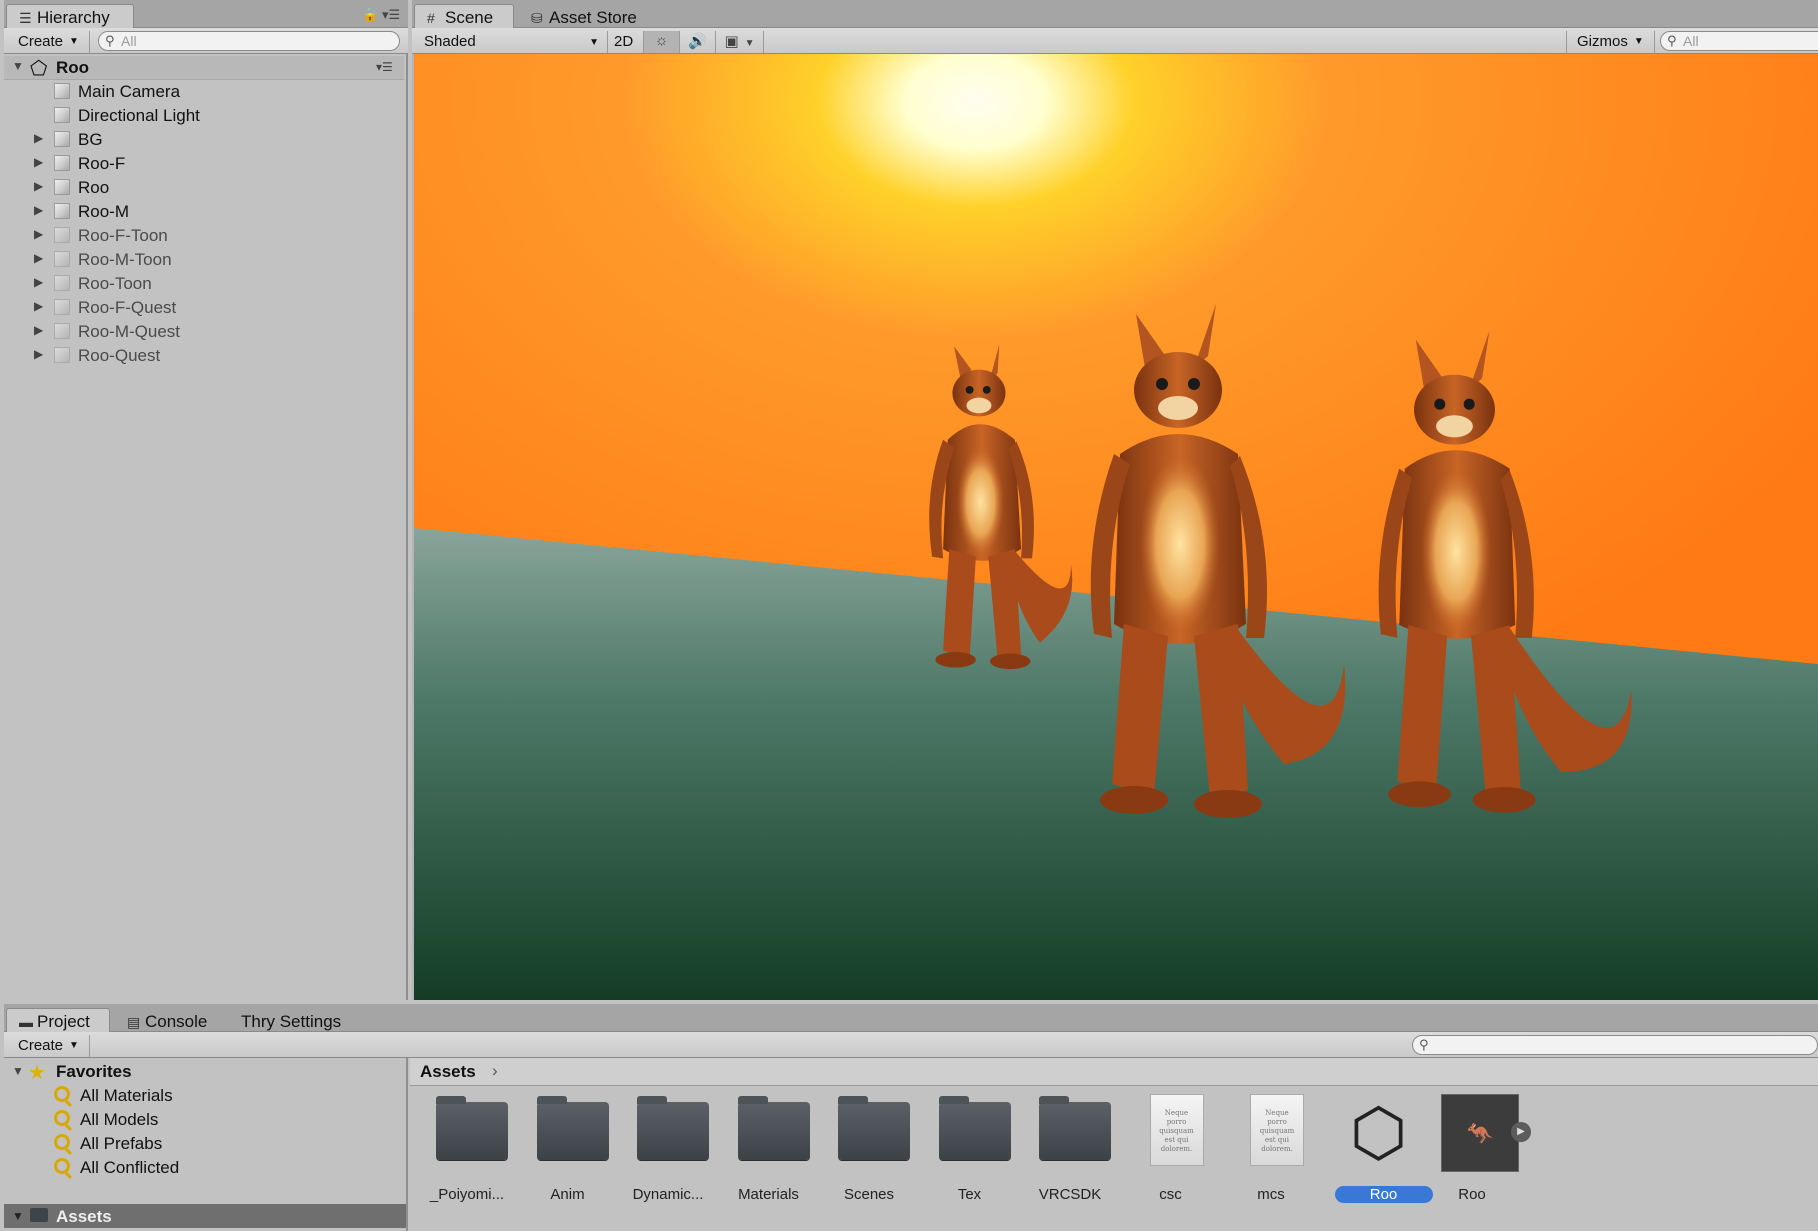 This screenshot has height=1231, width=1818. What do you see at coordinates (568, 1149) in the screenshot?
I see `asset-item: Anim` at bounding box center [568, 1149].